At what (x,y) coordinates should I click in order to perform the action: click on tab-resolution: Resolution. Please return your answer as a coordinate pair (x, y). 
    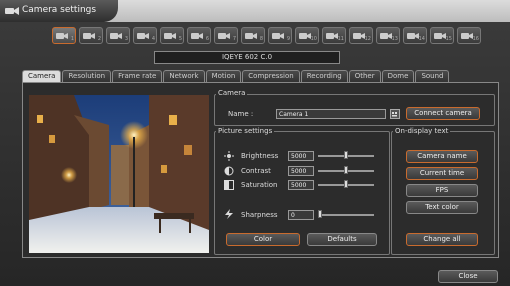
    Looking at the image, I should click on (87, 76).